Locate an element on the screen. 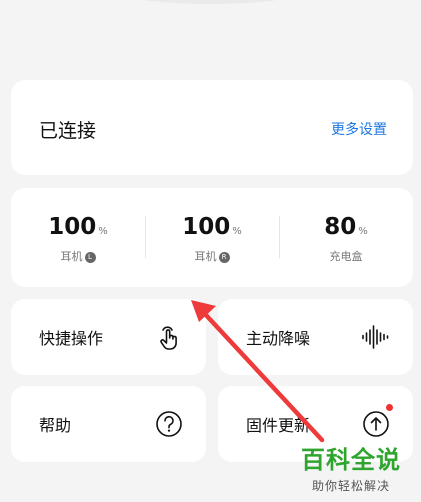 Image resolution: width=421 pixels, height=502 pixels. battery-right-earbud: 100% 耳机 R is located at coordinates (212, 237).